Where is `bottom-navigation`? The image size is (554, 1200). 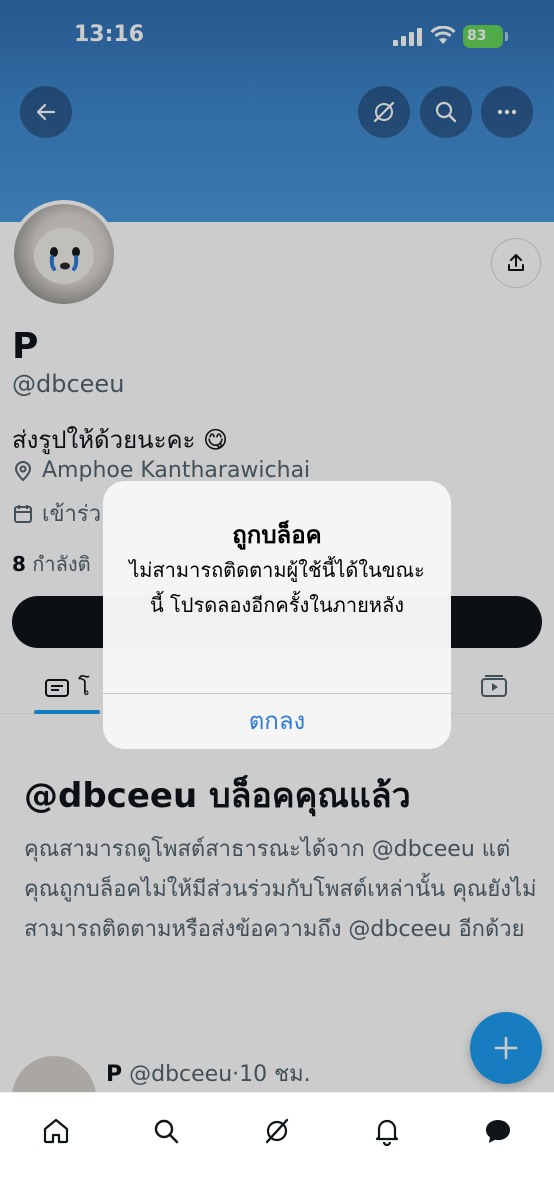 bottom-navigation is located at coordinates (277, 1146).